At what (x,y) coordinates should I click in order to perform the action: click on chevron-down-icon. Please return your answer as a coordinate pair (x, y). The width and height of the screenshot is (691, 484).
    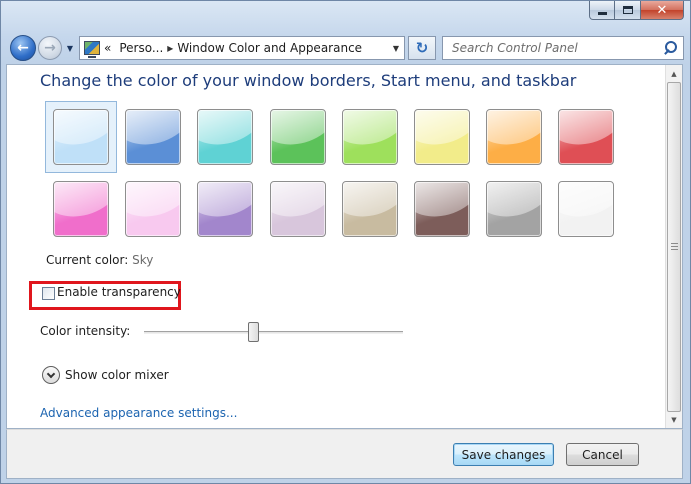
    Looking at the image, I should click on (51, 373).